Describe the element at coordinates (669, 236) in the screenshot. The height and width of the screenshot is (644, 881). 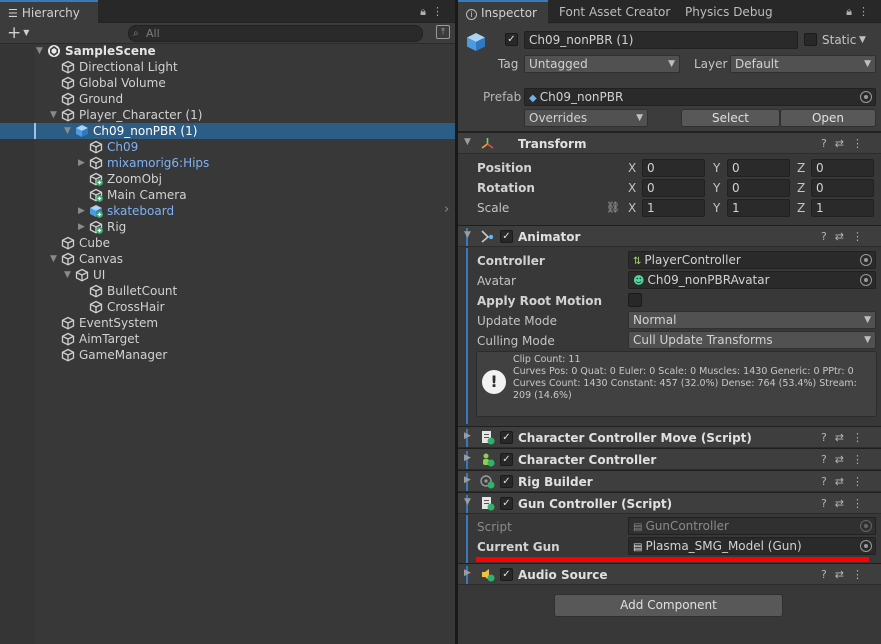
I see `animator-component-header: ▼ ✓ Animator ?⇄⋮` at that location.